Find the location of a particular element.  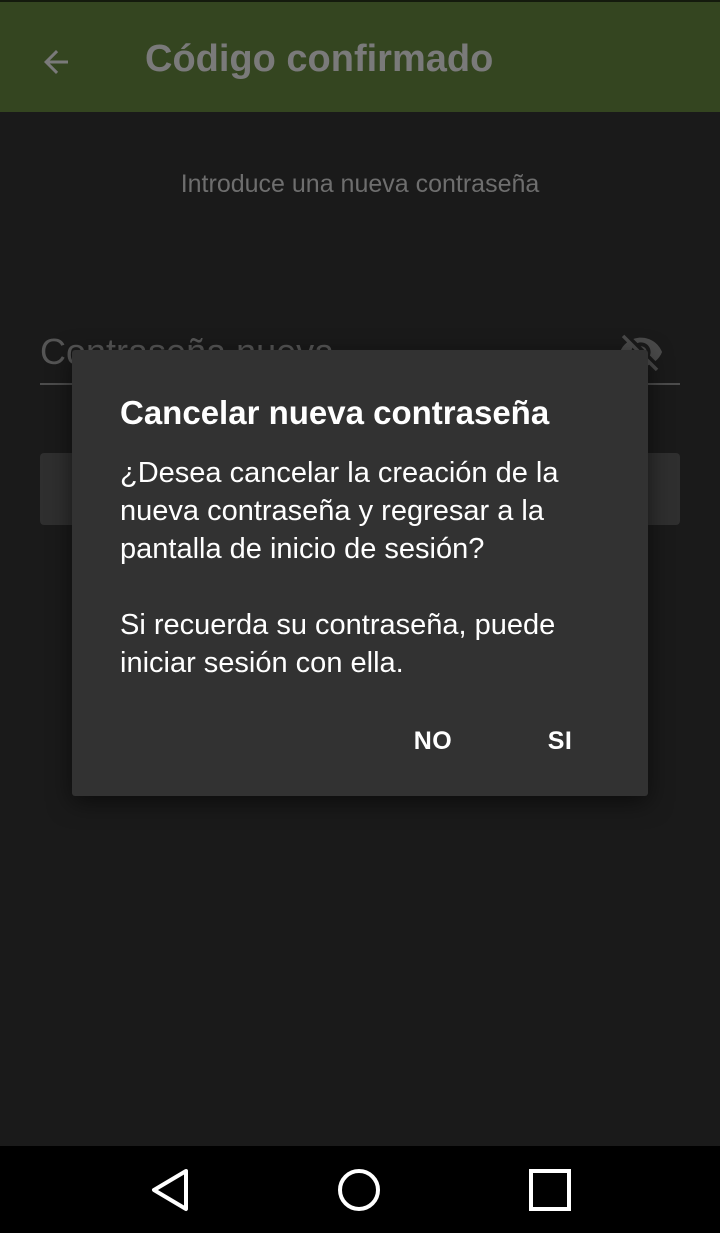

nav-recents-button is located at coordinates (550, 1190).